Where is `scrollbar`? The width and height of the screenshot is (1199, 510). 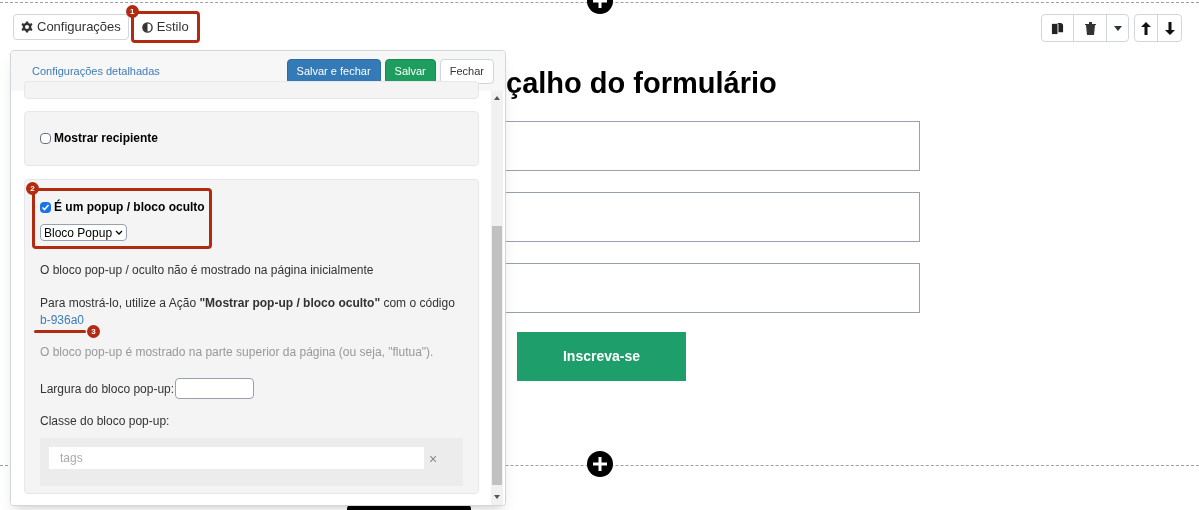 scrollbar is located at coordinates (497, 298).